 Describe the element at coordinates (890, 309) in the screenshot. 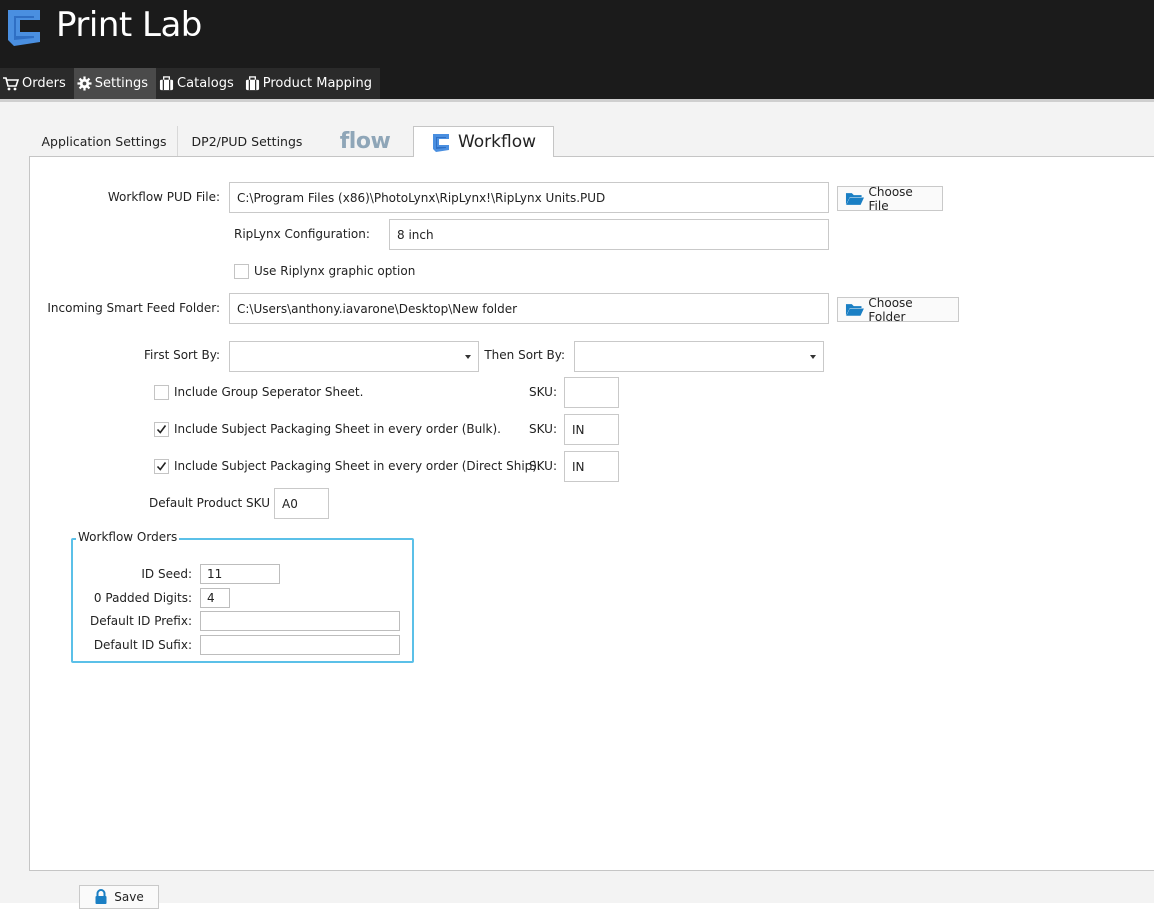

I see `choose-folder-label: Choose Folder` at that location.